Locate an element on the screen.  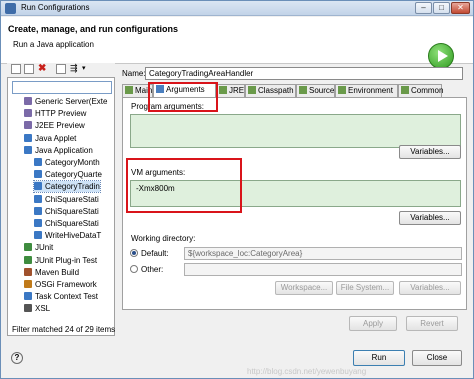
default-radio is located at coordinates (134, 253).